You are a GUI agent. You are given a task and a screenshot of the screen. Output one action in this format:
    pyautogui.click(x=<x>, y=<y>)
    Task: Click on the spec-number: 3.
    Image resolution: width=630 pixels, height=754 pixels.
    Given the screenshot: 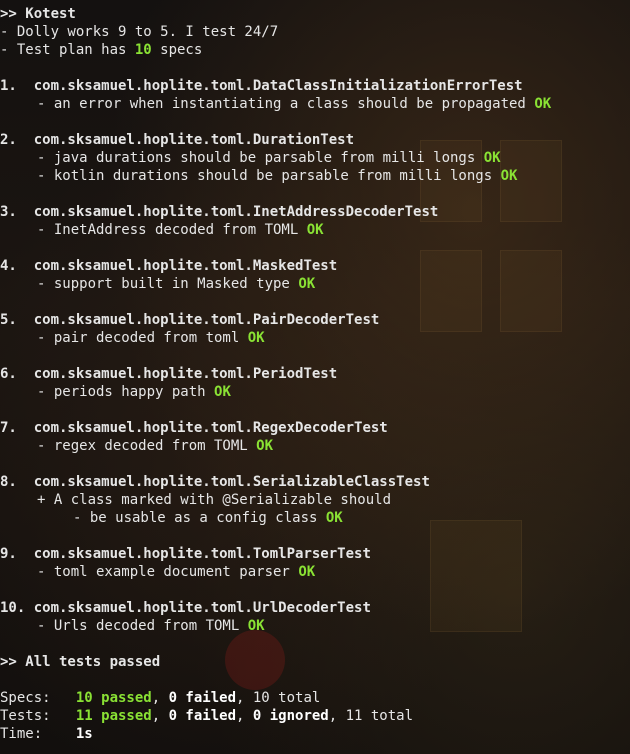 What is the action you would take?
    pyautogui.click(x=17, y=212)
    